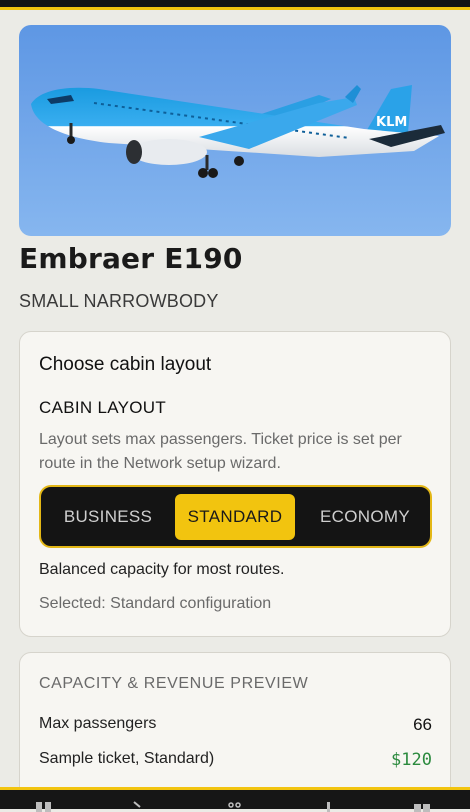 This screenshot has width=470, height=812. What do you see at coordinates (45, 806) in the screenshot?
I see `routes-icon` at bounding box center [45, 806].